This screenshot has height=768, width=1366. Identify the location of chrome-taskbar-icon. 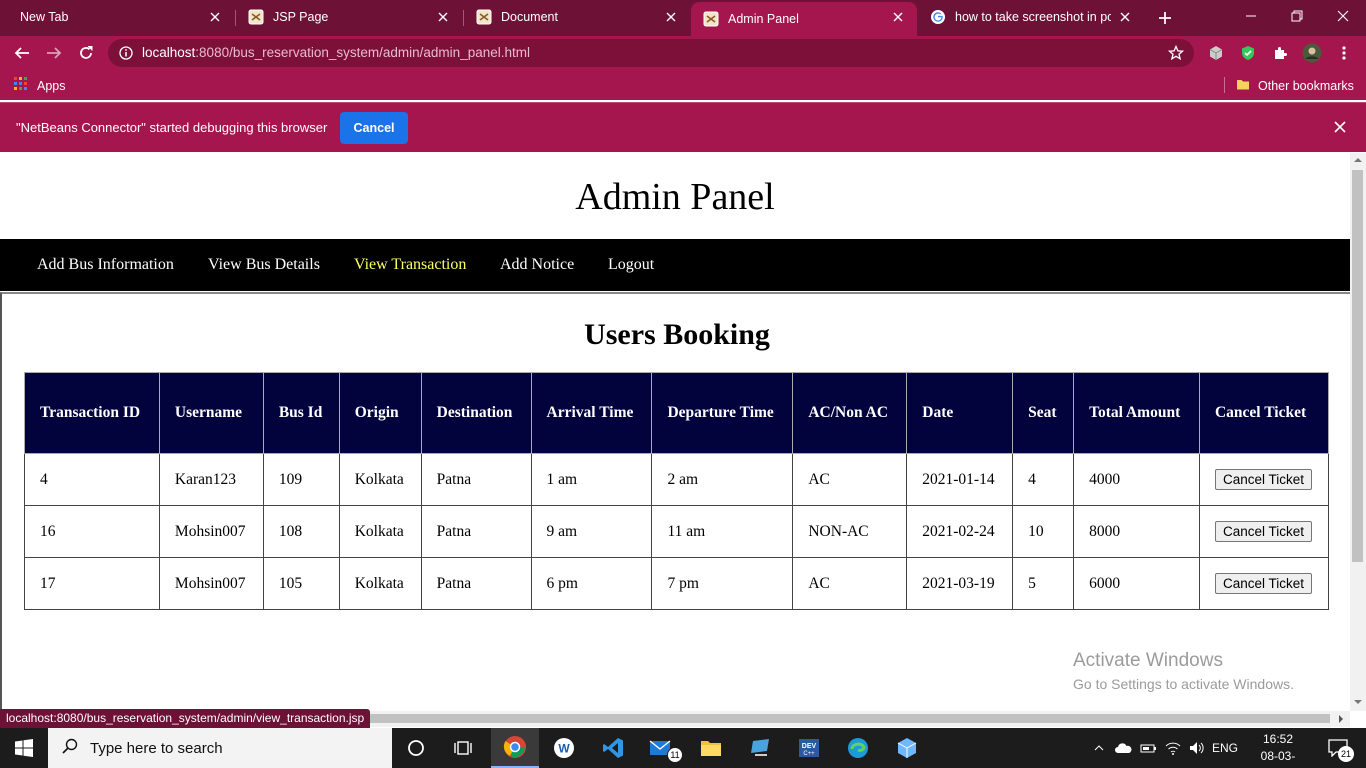
(515, 748).